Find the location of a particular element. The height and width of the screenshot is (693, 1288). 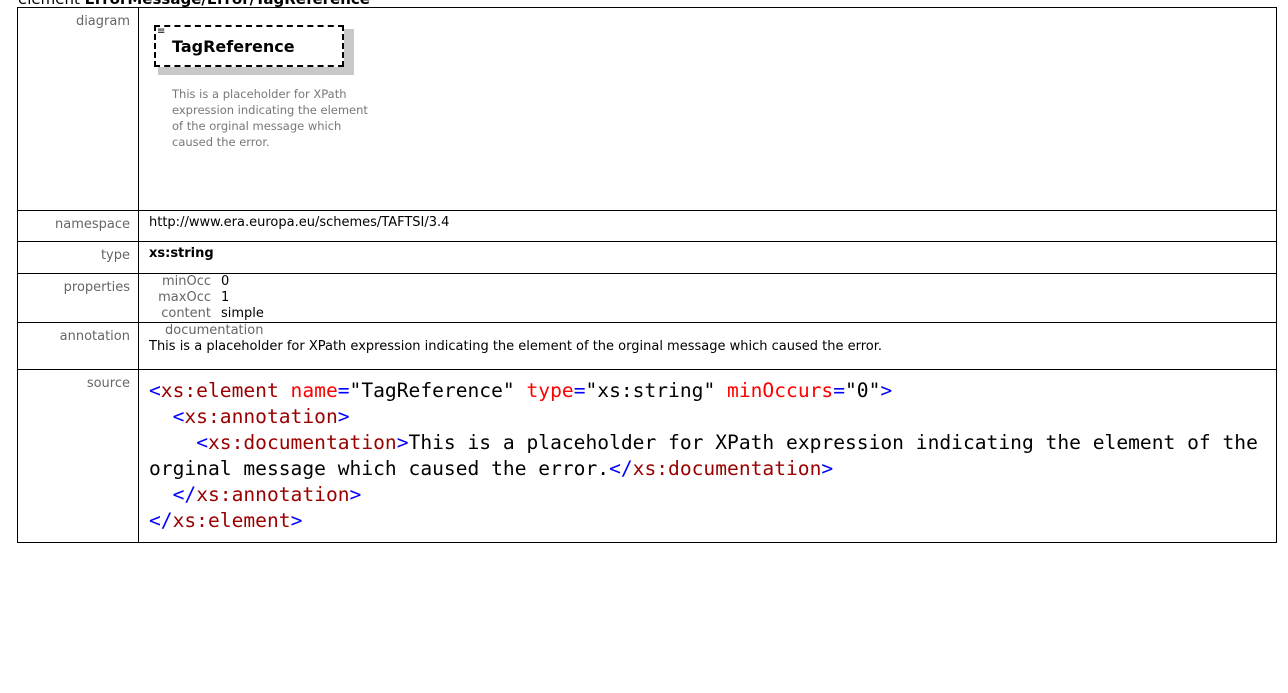

attr-name: minOccurs is located at coordinates (774, 390).